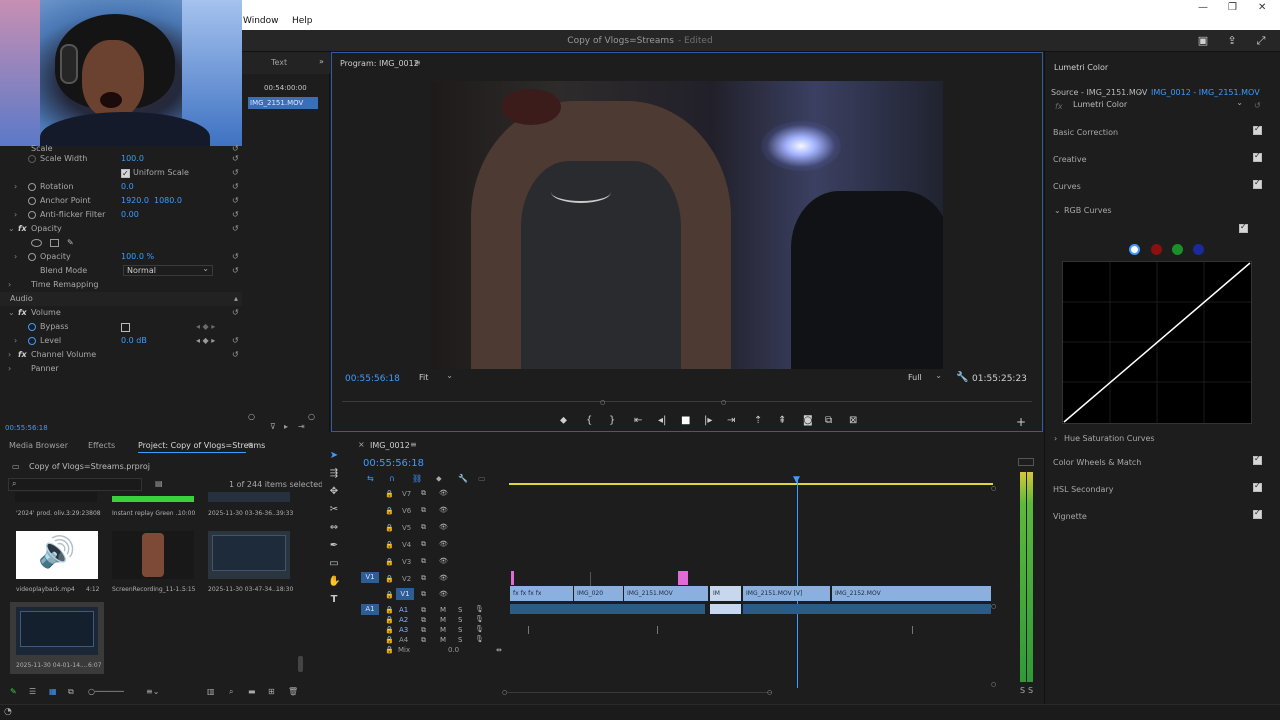 This screenshot has width=1280, height=720. Describe the element at coordinates (252, 691) in the screenshot. I see `new-folder-icon: ▬` at that location.